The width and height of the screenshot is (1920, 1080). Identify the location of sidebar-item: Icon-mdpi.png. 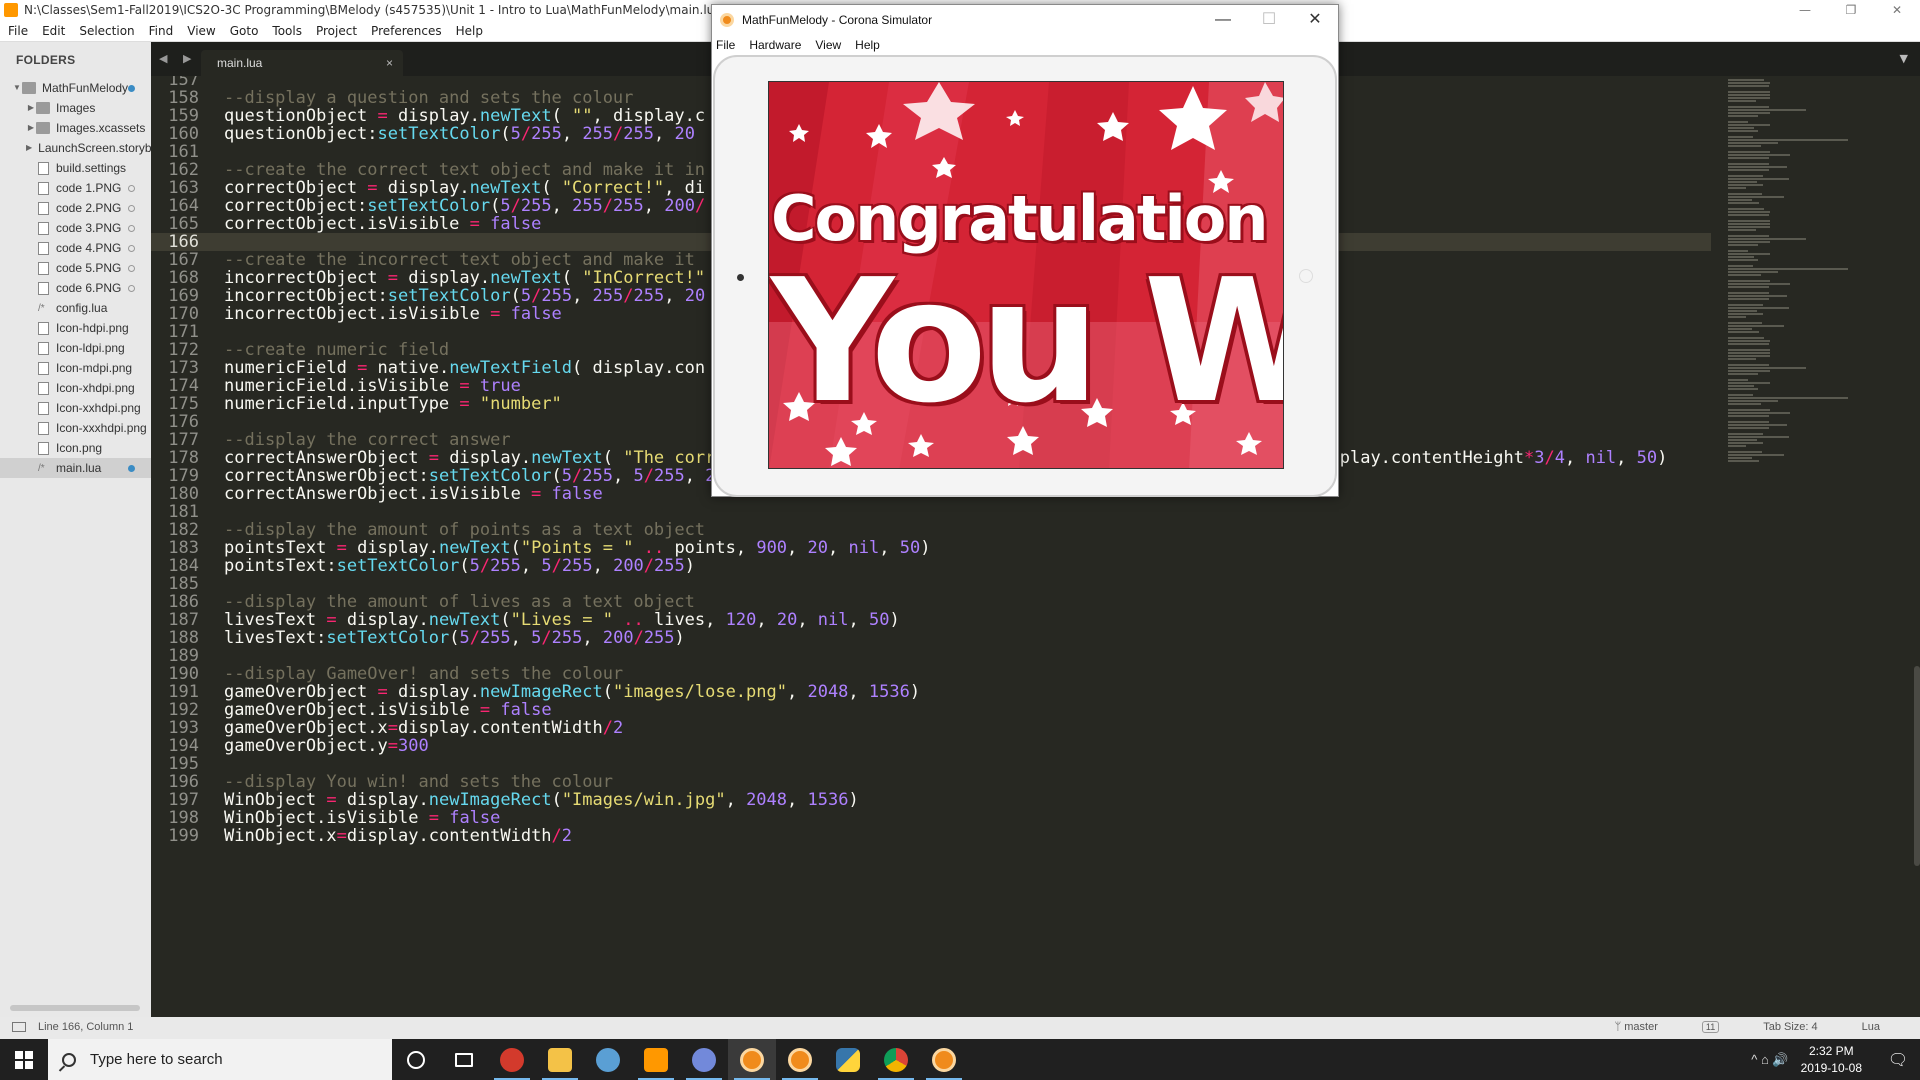
(75, 368).